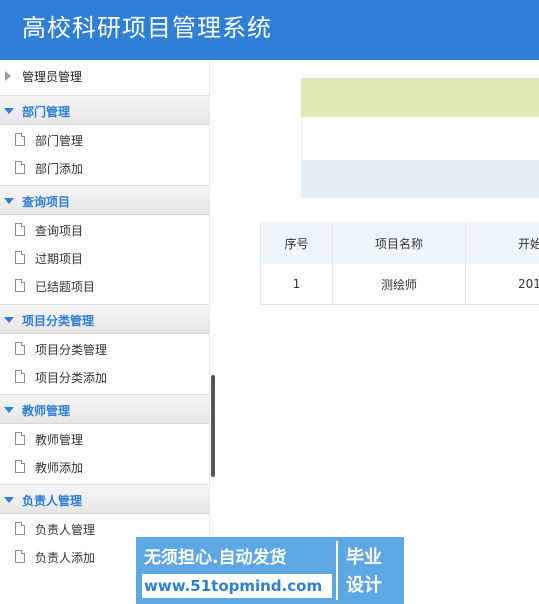 The height and width of the screenshot is (604, 539). Describe the element at coordinates (59, 141) in the screenshot. I see `sidebar-item-label: 部门管理` at that location.